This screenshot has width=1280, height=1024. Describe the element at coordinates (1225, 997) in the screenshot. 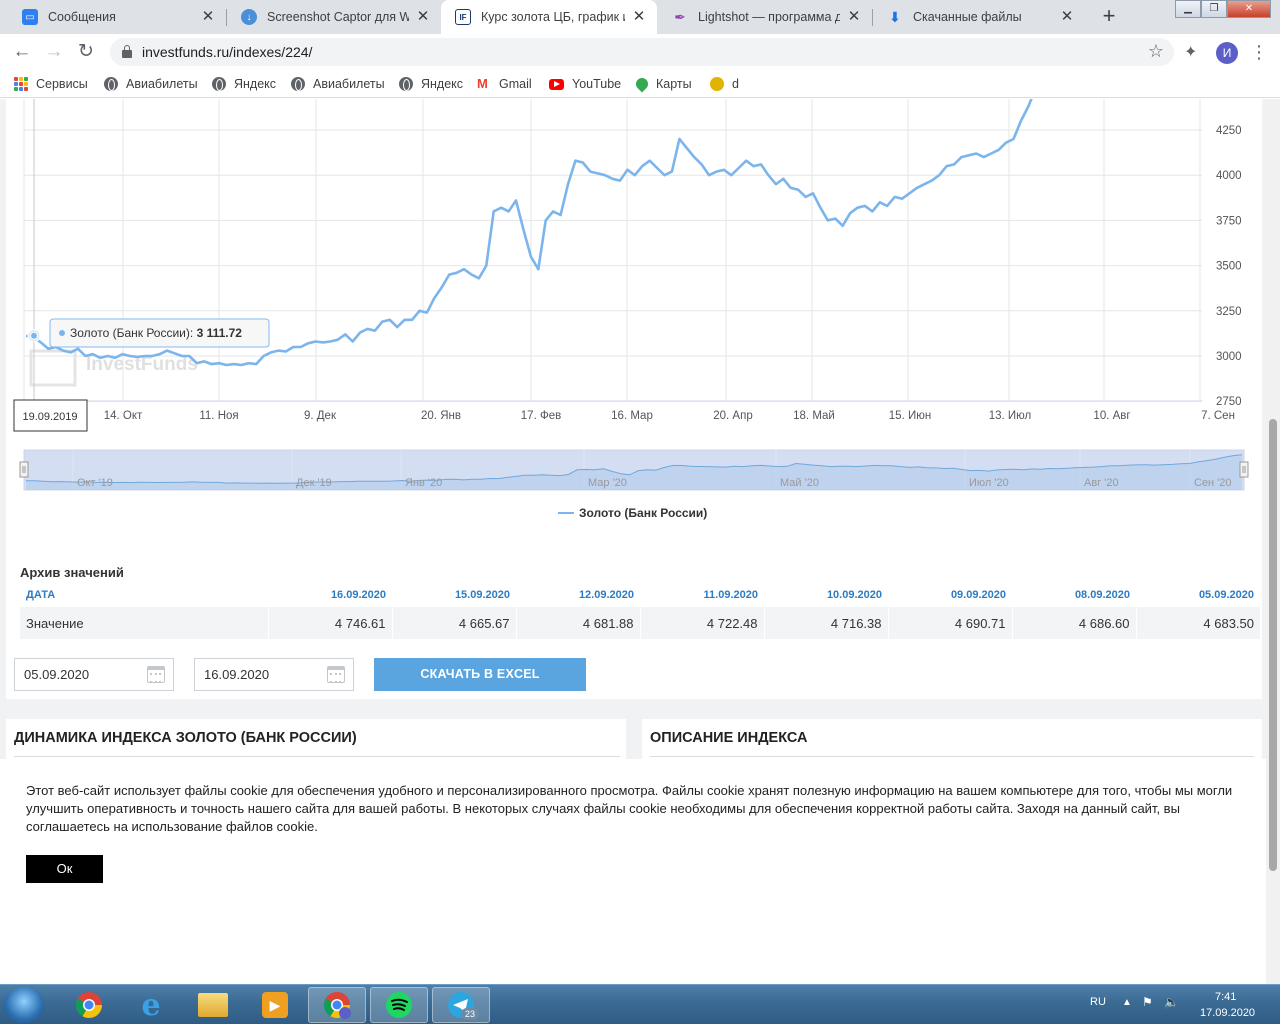

I see `clock-time: 7:41` at that location.